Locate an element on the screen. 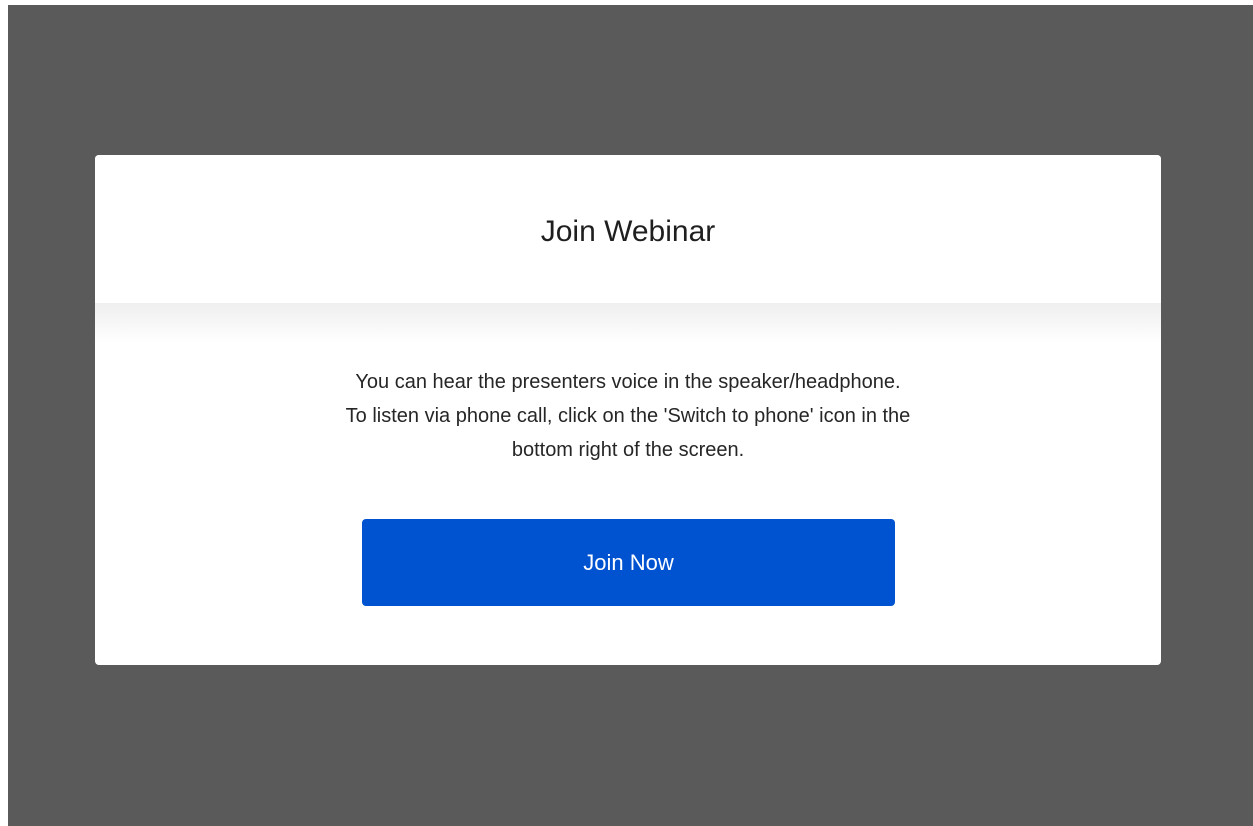 This screenshot has width=1253, height=826. dialog-title: Join Webinar is located at coordinates (628, 231).